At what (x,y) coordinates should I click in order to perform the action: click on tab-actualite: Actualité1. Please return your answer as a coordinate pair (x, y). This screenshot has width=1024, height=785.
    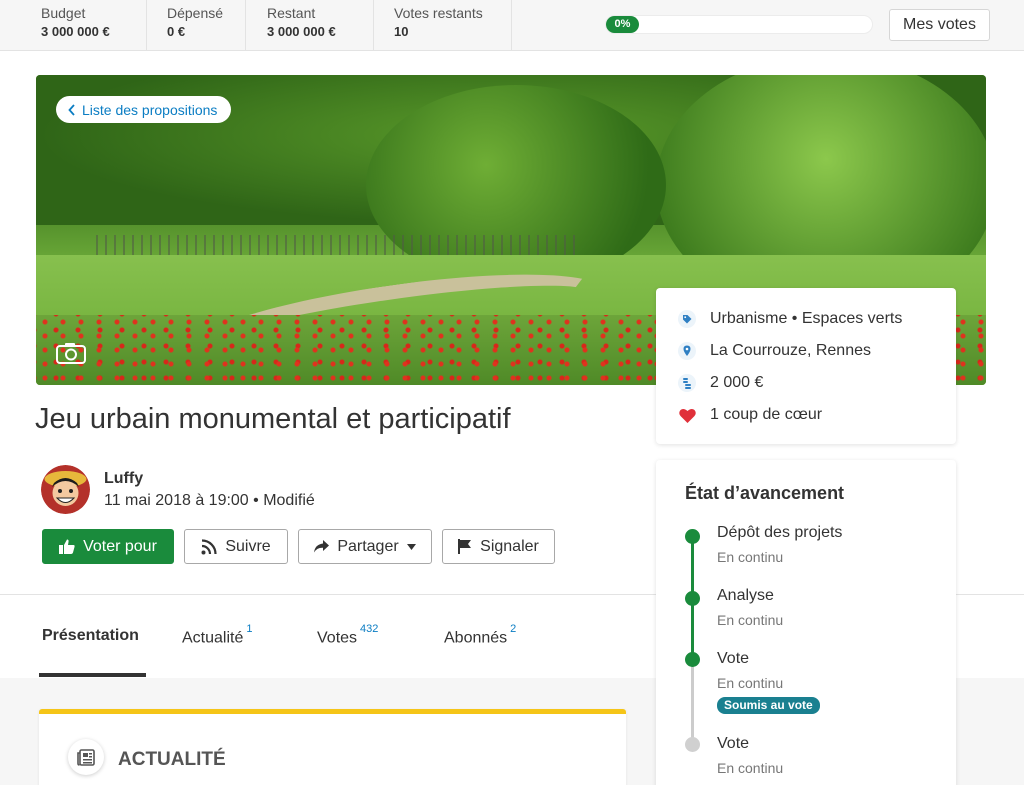
    Looking at the image, I should click on (217, 635).